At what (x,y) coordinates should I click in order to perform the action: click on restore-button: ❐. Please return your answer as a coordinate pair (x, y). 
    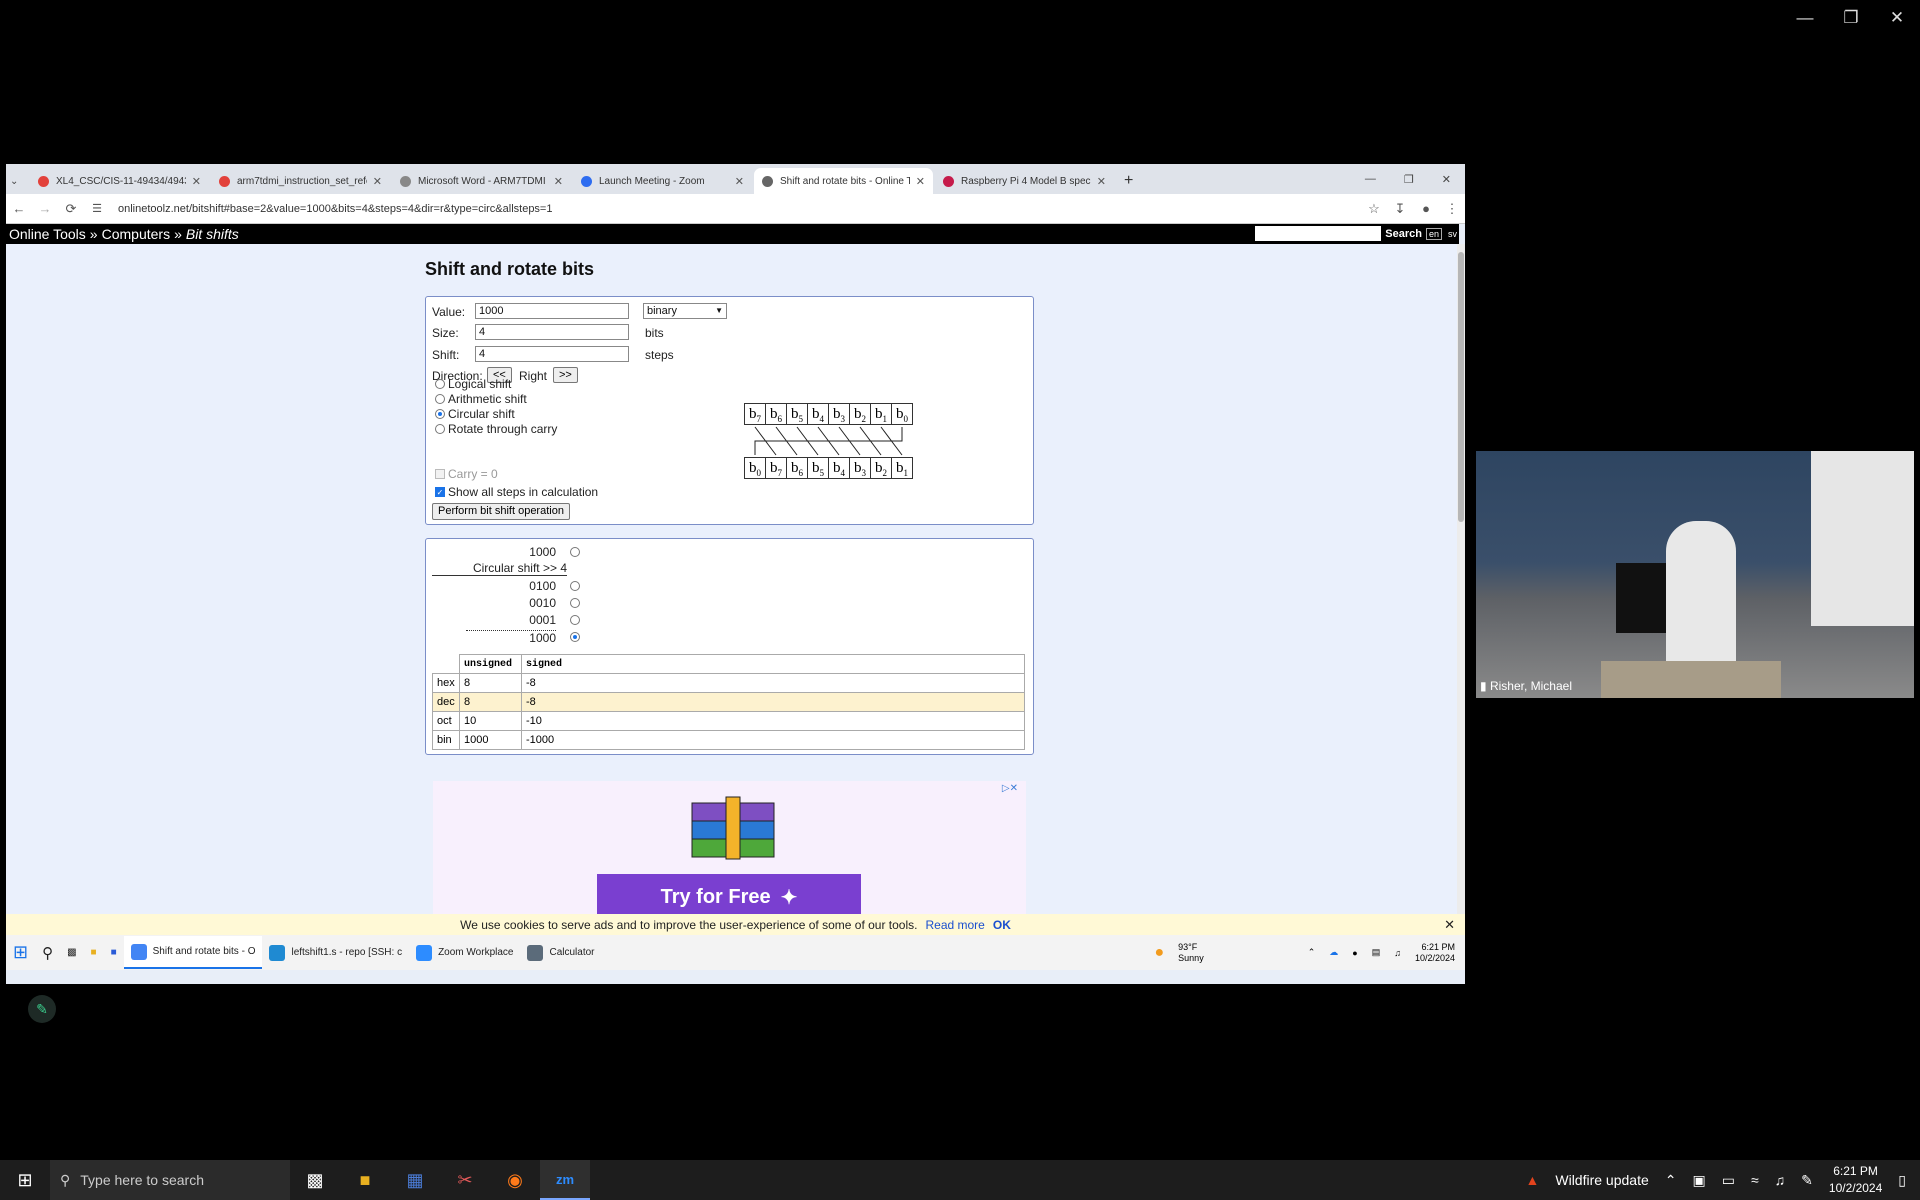
    Looking at the image, I should click on (1851, 18).